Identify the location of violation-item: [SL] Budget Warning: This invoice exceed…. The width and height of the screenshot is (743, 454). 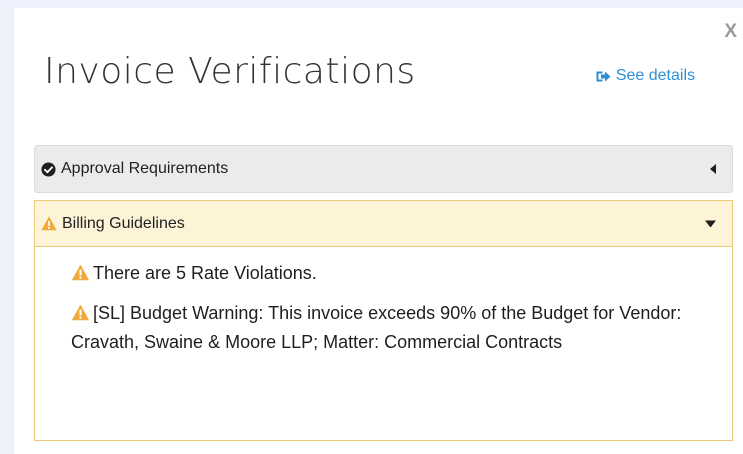
(394, 328).